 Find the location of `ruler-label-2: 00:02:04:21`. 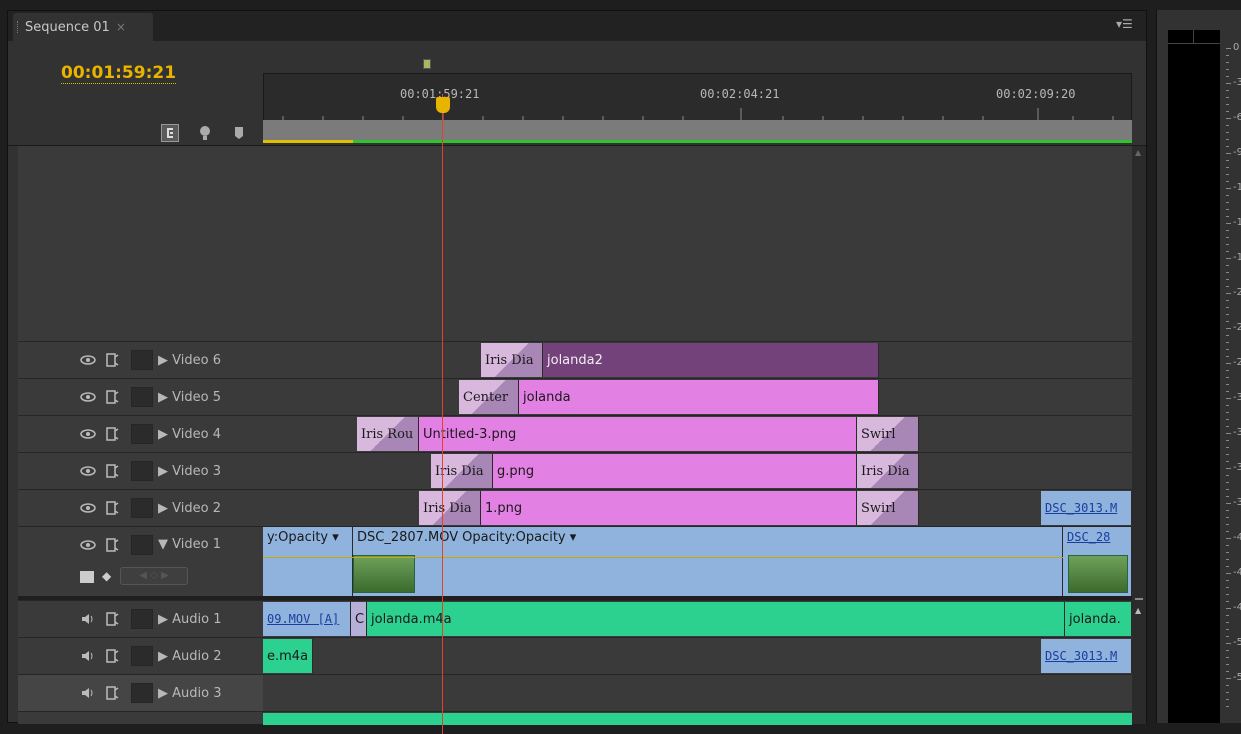

ruler-label-2: 00:02:04:21 is located at coordinates (740, 94).